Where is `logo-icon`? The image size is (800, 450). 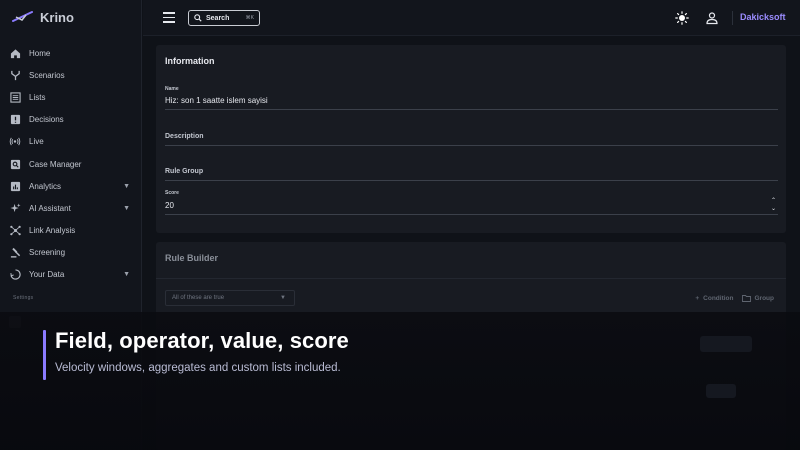
logo-icon is located at coordinates (22, 16).